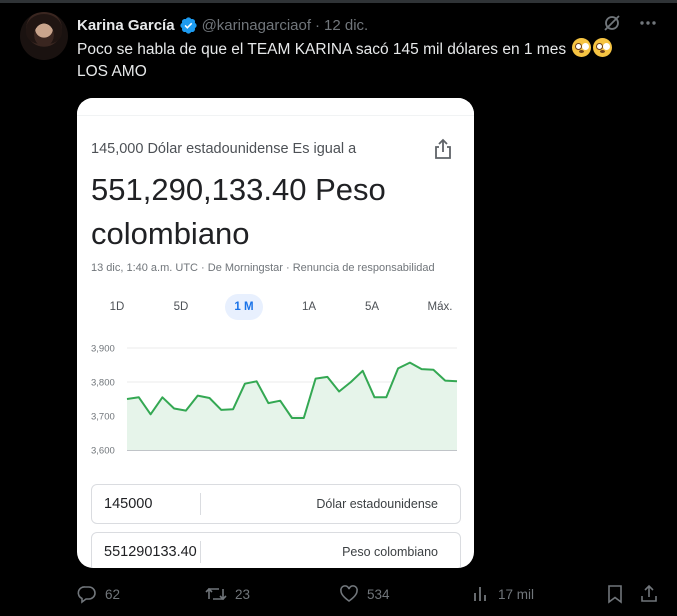 This screenshot has width=677, height=616. I want to click on author-name: Karina García, so click(126, 25).